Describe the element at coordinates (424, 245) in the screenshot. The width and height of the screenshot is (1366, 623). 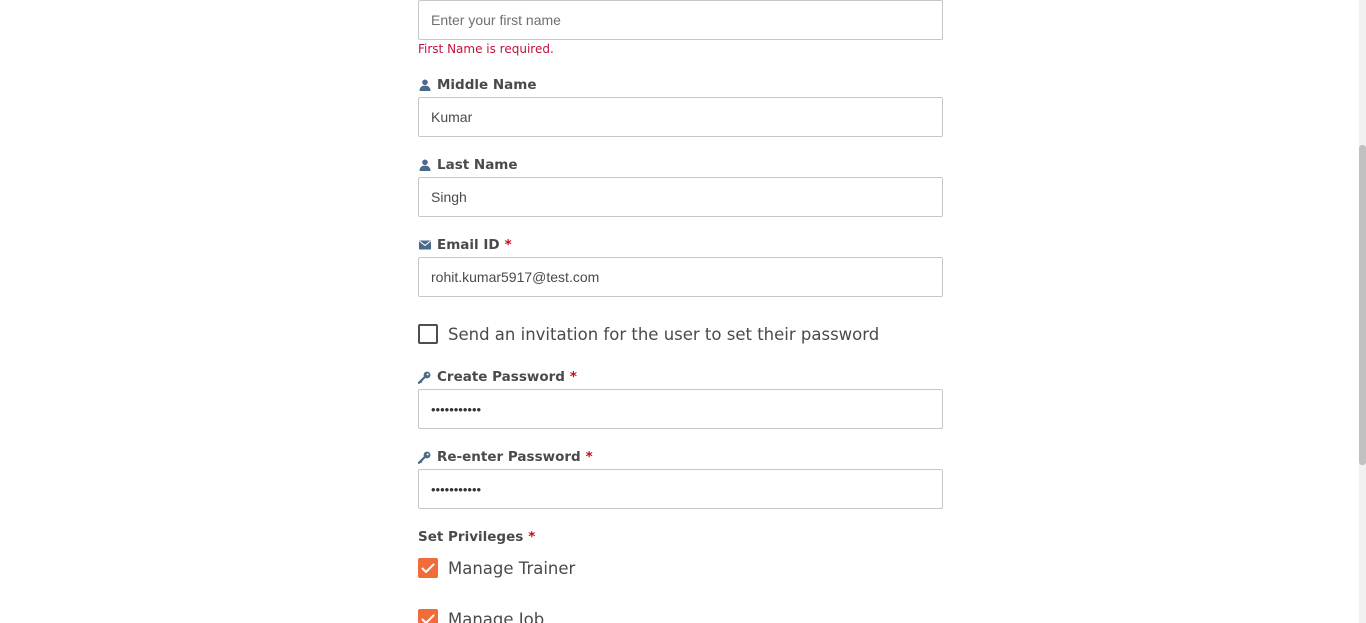
I see `envelope-icon` at that location.